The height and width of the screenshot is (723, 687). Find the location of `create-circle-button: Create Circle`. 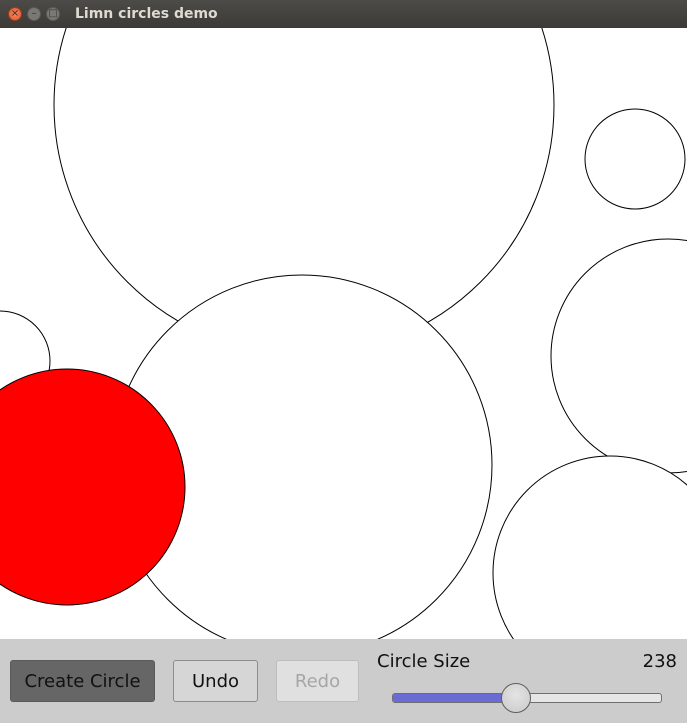

create-circle-button: Create Circle is located at coordinates (82, 681).